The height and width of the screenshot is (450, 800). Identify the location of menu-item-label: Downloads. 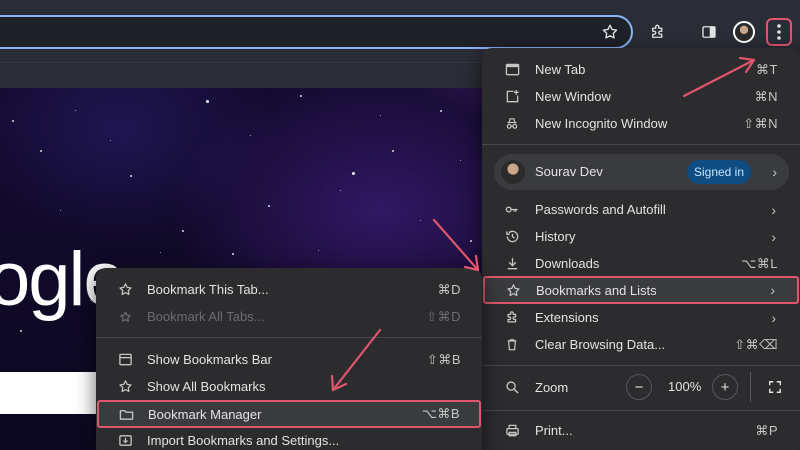
(567, 263).